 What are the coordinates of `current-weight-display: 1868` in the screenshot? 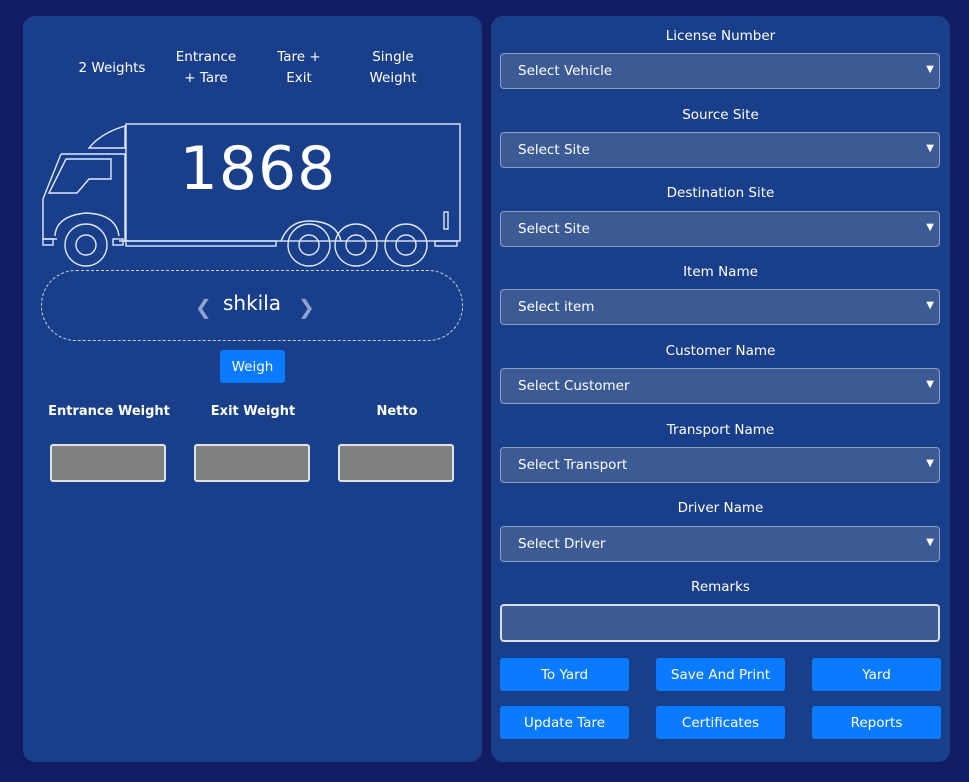 It's located at (258, 169).